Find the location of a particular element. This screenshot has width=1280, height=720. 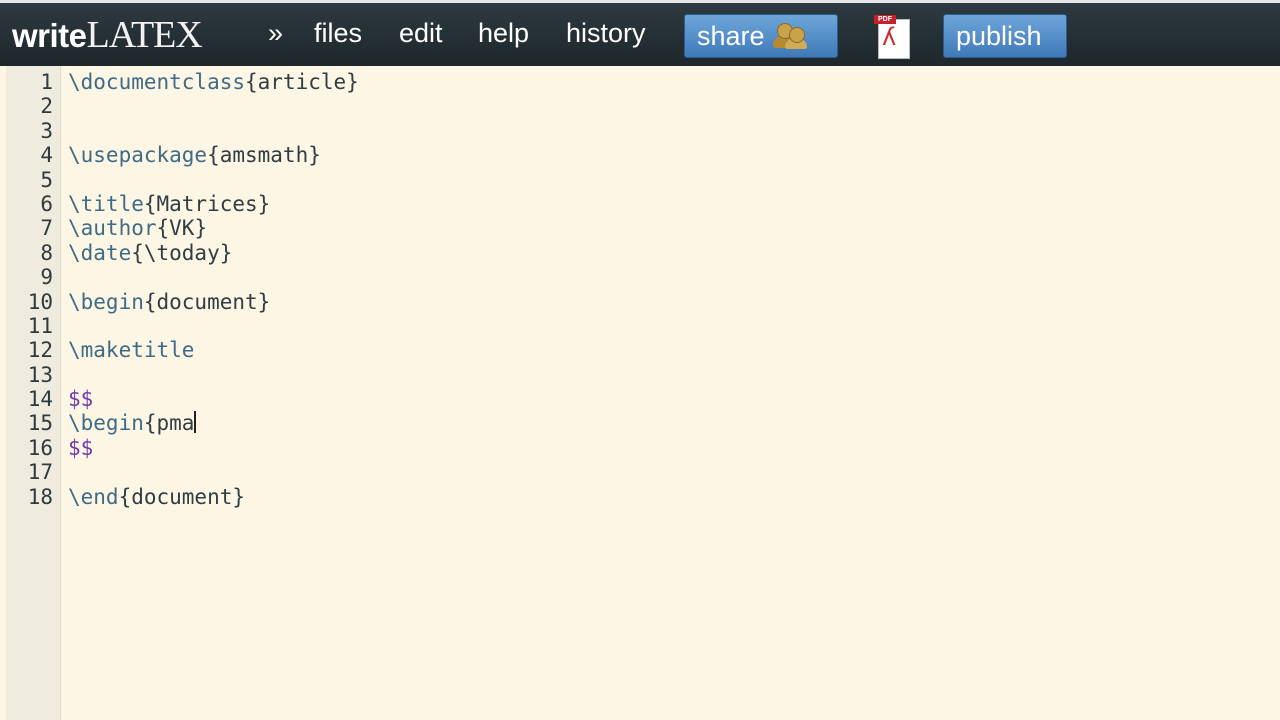

share-button-label: share is located at coordinates (731, 36).